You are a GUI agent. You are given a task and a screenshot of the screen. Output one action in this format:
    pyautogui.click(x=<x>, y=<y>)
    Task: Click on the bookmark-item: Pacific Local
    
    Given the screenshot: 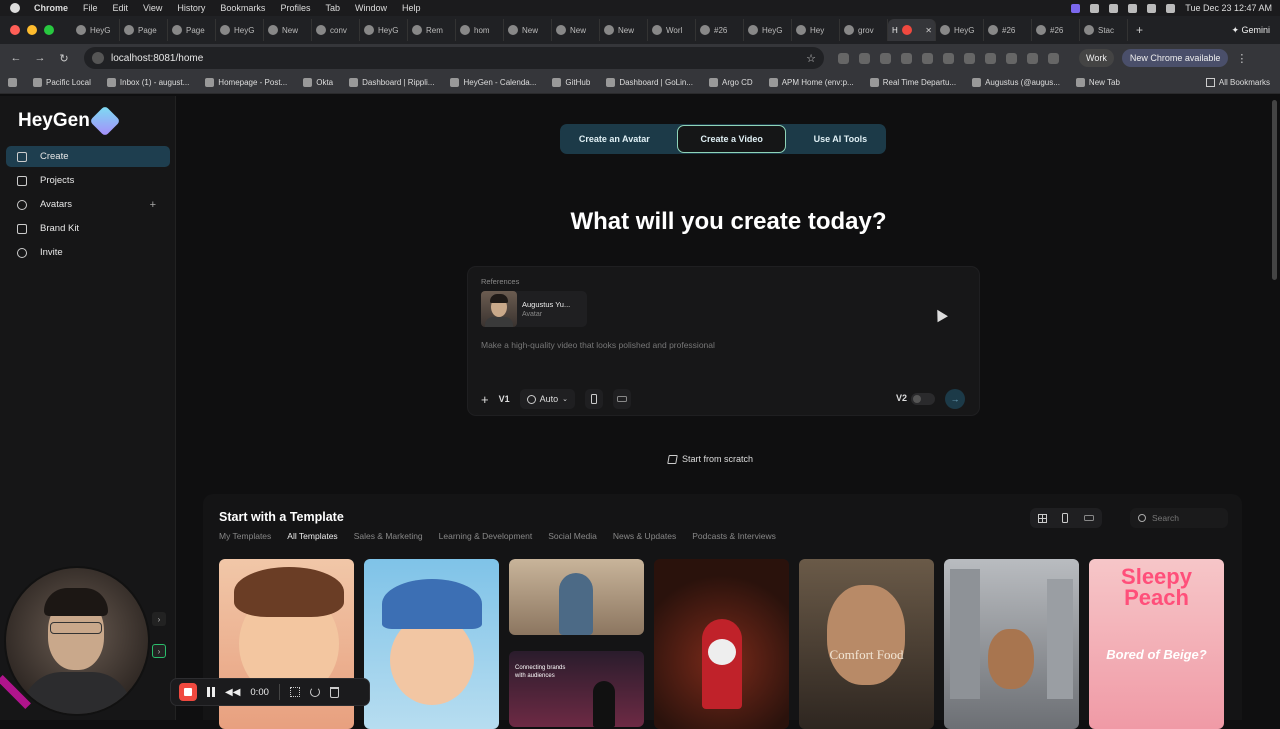 What is the action you would take?
    pyautogui.click(x=62, y=82)
    